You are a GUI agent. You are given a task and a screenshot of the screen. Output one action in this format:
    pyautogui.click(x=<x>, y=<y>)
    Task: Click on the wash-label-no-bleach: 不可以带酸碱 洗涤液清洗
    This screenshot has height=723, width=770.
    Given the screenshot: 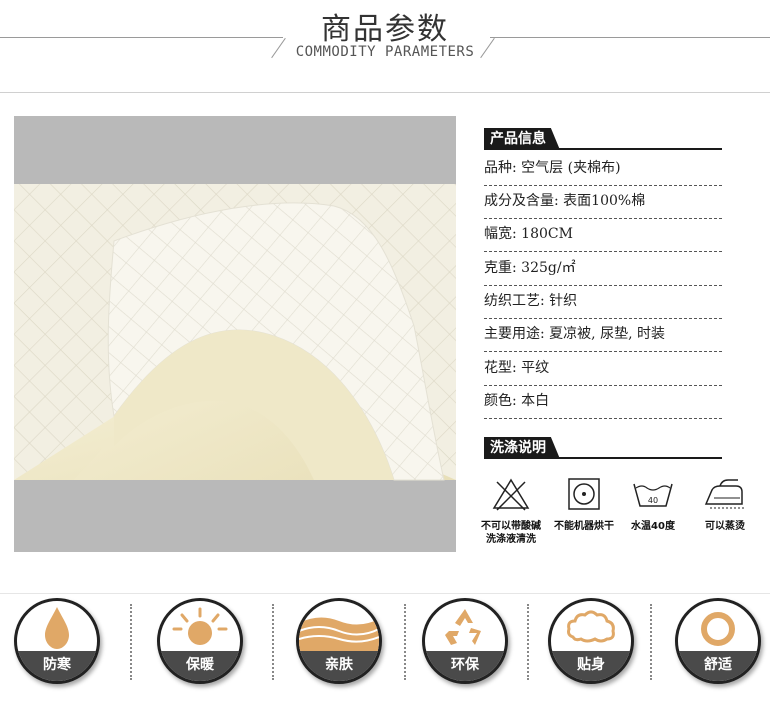 What is the action you would take?
    pyautogui.click(x=511, y=533)
    